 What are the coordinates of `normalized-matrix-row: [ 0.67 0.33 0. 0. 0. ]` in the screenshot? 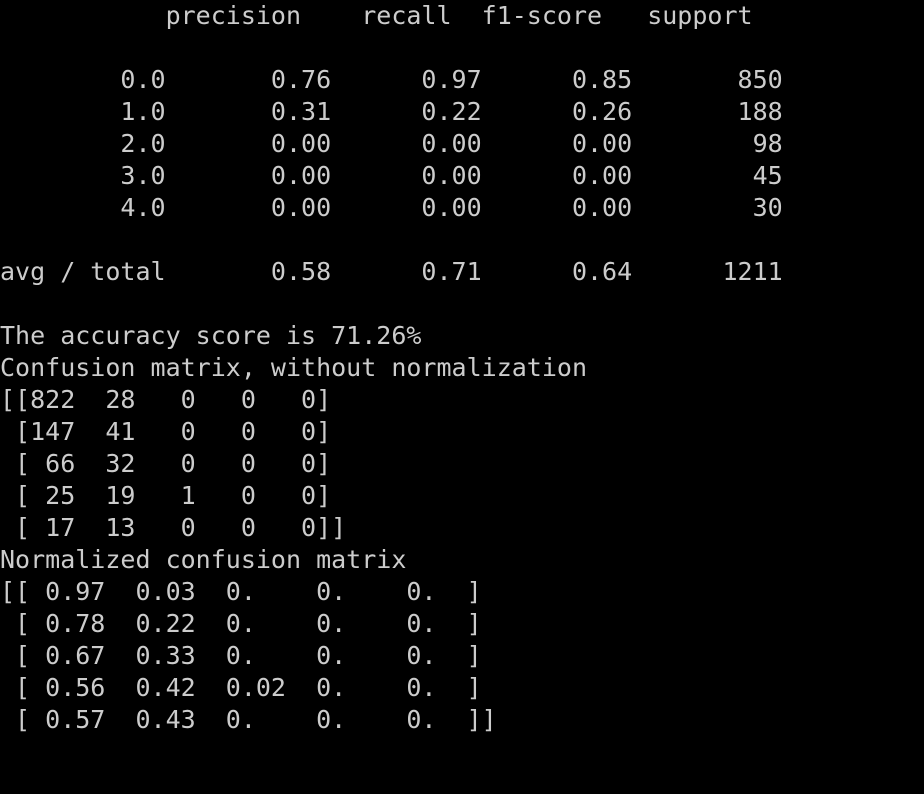 It's located at (241, 655).